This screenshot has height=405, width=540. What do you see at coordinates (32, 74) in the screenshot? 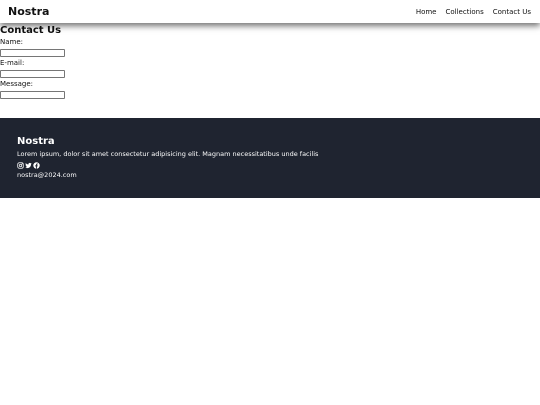
I see `email-input` at bounding box center [32, 74].